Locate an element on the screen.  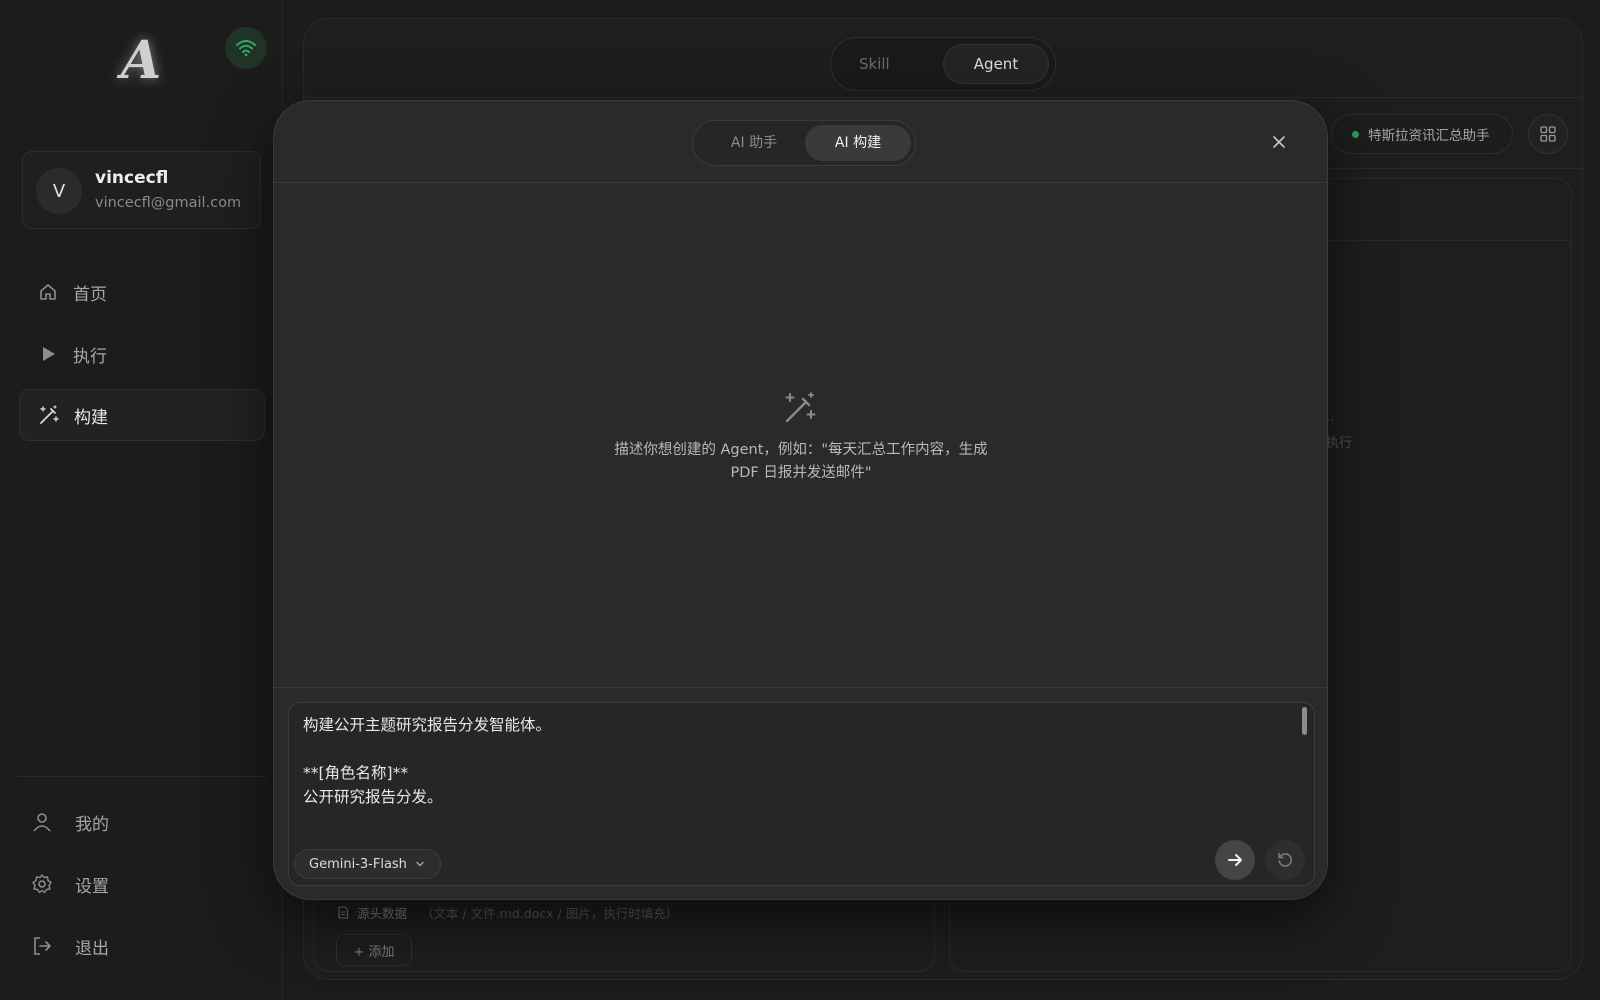
user-name: vincecfl is located at coordinates (132, 178).